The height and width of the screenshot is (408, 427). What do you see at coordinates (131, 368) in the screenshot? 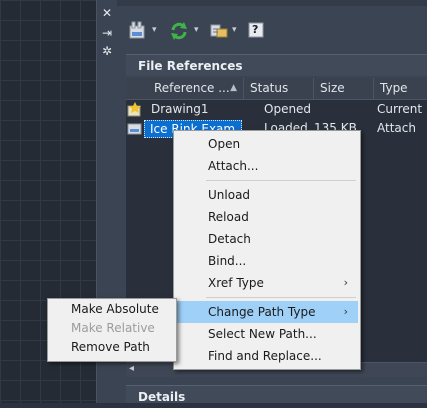
I see `scroll-left-icon: ◂` at bounding box center [131, 368].